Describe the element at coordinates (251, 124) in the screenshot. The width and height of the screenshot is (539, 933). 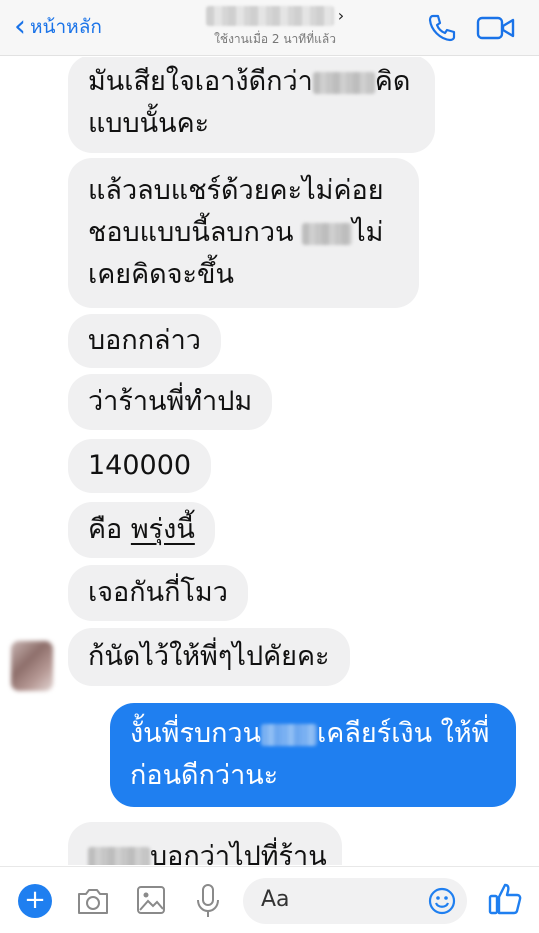
I see `message-line: แบบนั้นคะ` at that location.